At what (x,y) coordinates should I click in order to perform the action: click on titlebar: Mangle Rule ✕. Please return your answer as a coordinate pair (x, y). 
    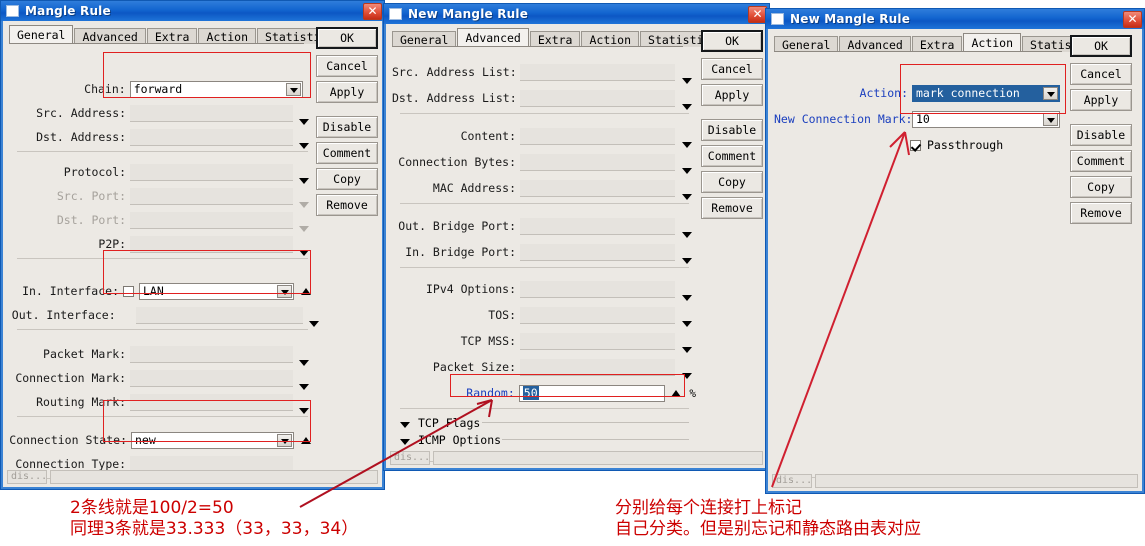
    Looking at the image, I should click on (192, 11).